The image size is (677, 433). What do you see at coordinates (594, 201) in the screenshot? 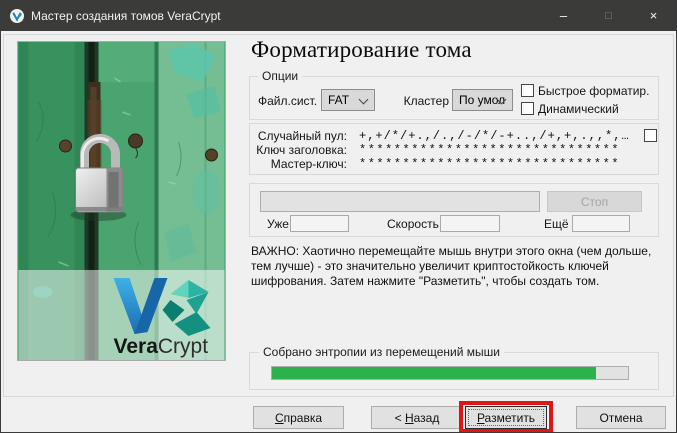
I see `stop-button: Стоп` at bounding box center [594, 201].